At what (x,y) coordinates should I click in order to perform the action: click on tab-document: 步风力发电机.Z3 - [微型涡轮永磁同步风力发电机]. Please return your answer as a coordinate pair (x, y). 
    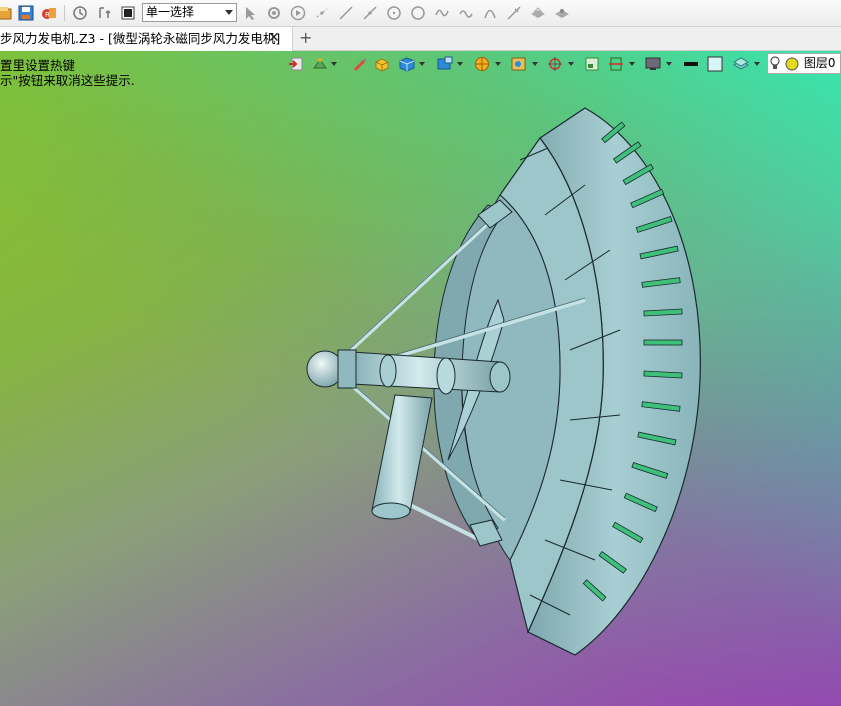
    Looking at the image, I should click on (146, 39).